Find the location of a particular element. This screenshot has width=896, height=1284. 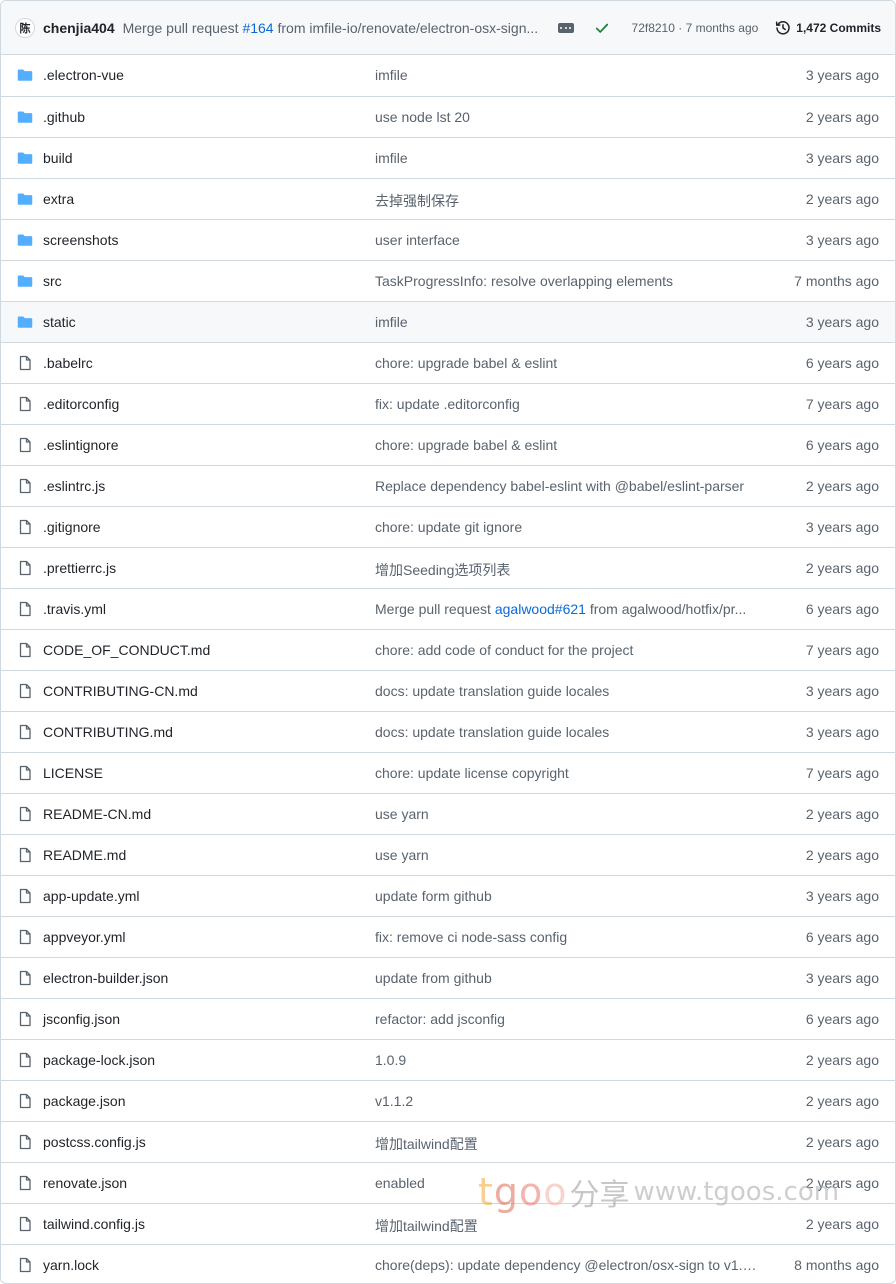

file-name-link: .eslintignore is located at coordinates (81, 445).